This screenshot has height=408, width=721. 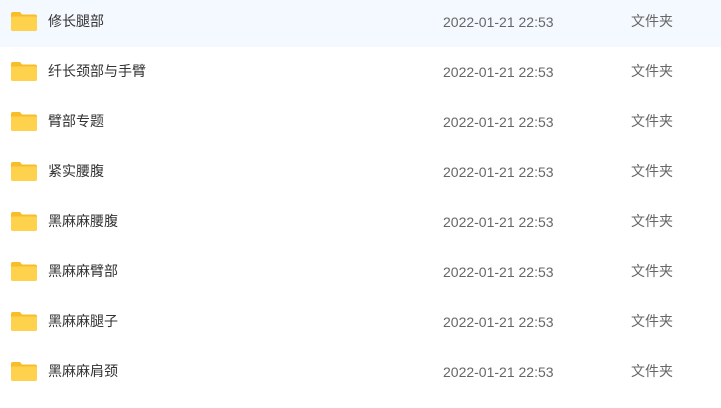 I want to click on file-row-5: 黑麻麻腰腹 2022-01-21 22:53 文件夹, so click(x=360, y=222).